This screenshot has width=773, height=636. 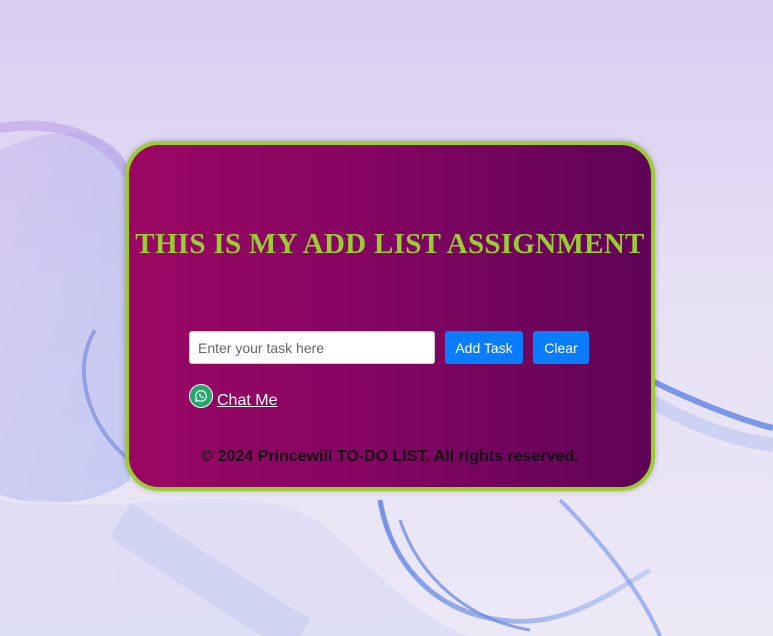 What do you see at coordinates (247, 400) in the screenshot?
I see `chat-me-label: Chat Me` at bounding box center [247, 400].